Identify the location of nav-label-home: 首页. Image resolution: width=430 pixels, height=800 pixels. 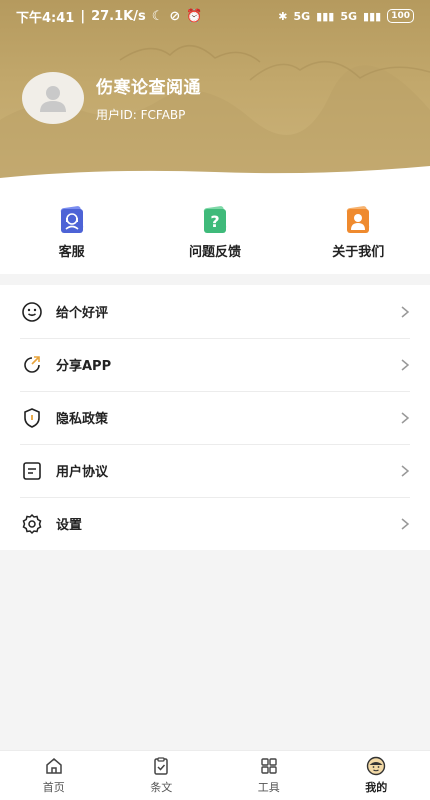
(53, 787).